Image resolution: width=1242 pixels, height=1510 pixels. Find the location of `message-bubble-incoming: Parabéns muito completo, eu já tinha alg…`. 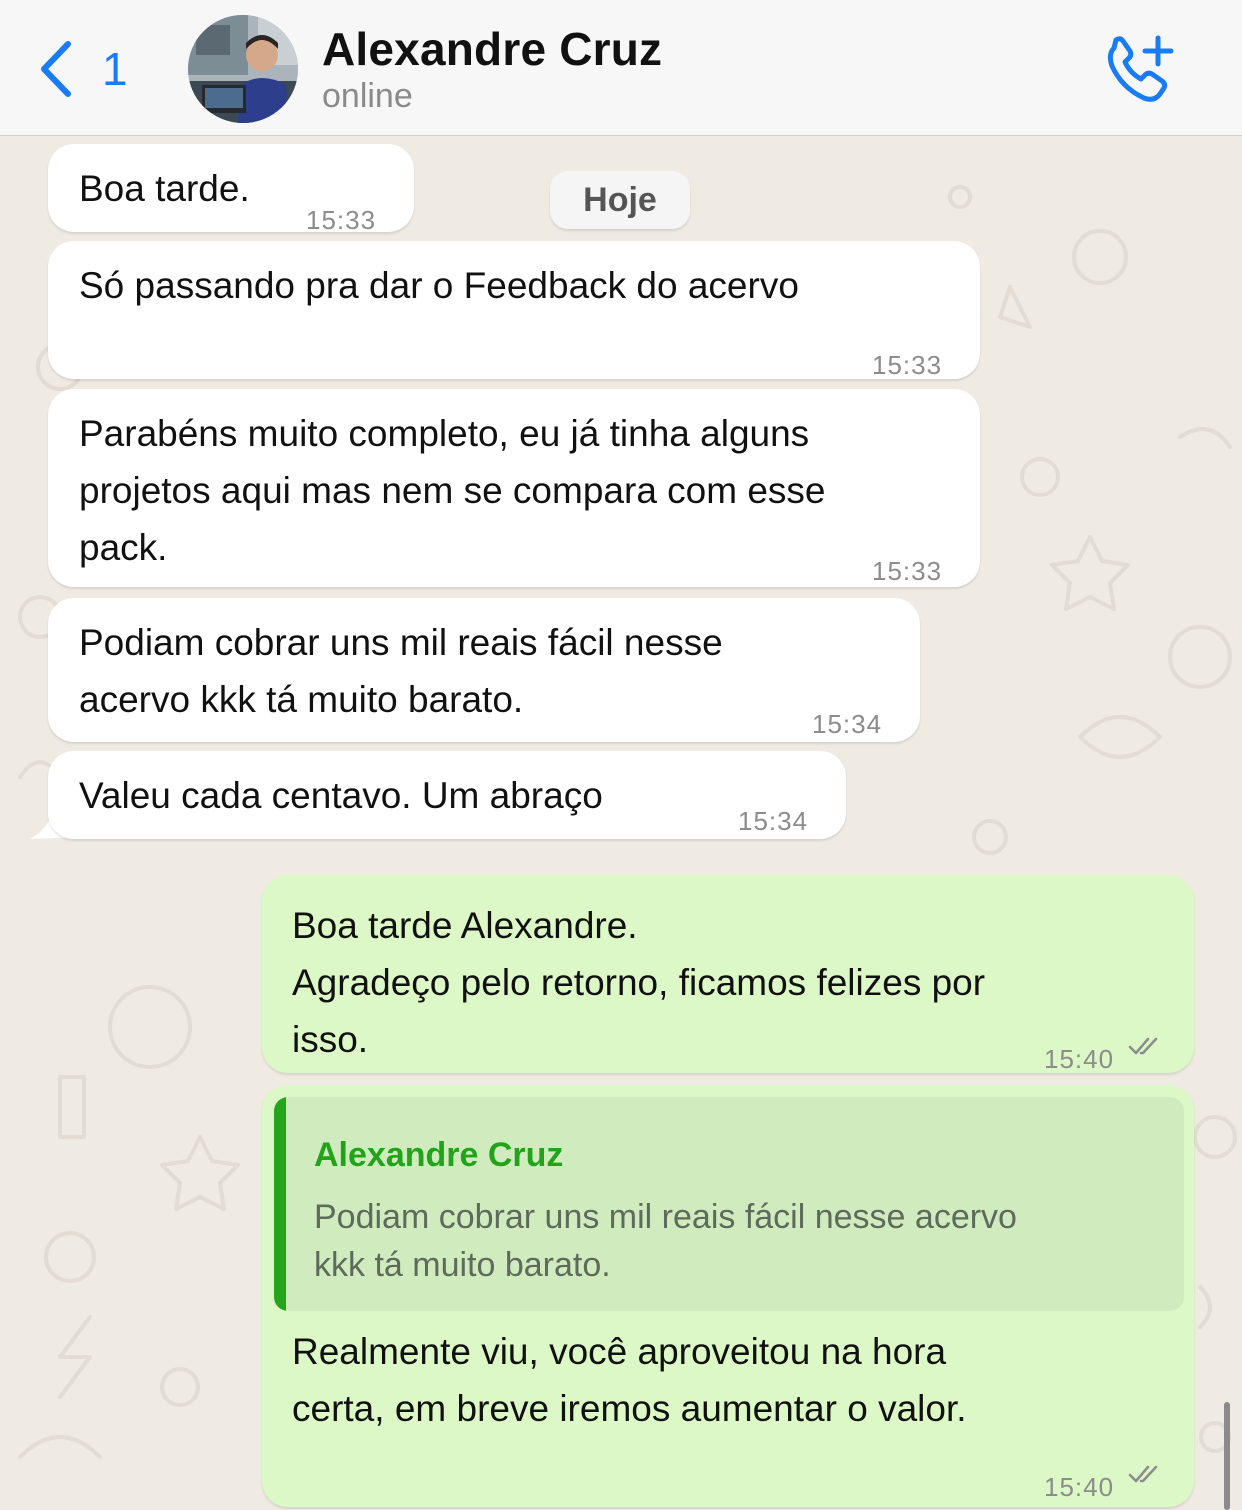

message-bubble-incoming: Parabéns muito completo, eu já tinha alg… is located at coordinates (514, 488).